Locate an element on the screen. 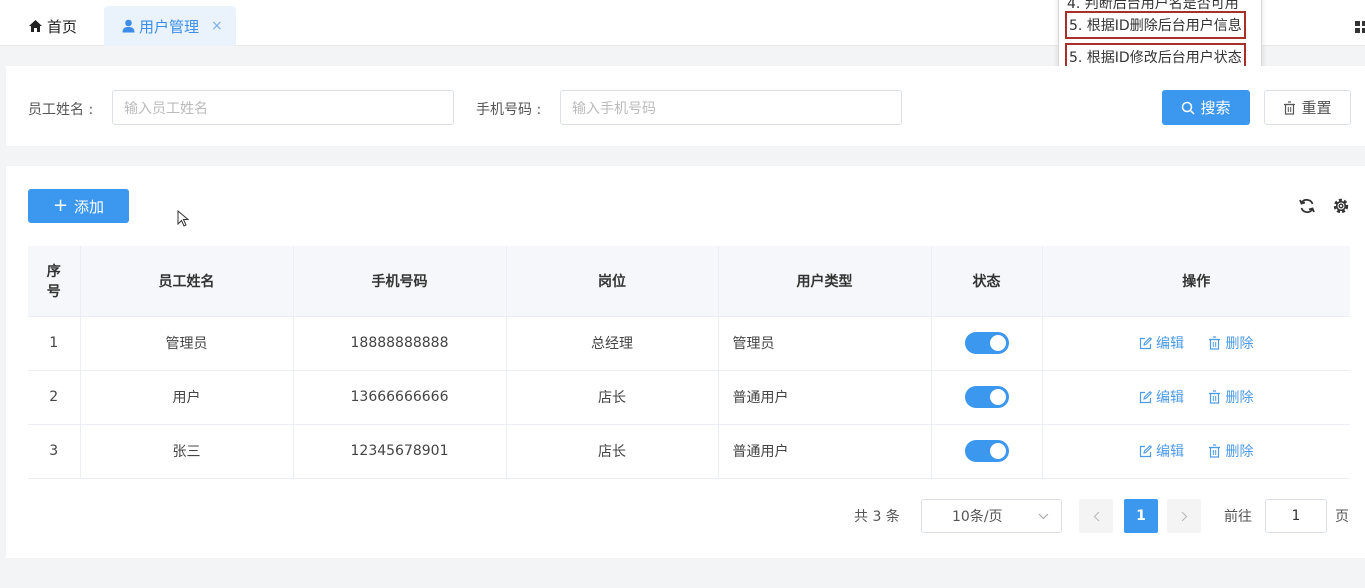  table-header-row: 序号 员工姓名 手机号码 岗位 用户类型 状态 操作 is located at coordinates (689, 281).